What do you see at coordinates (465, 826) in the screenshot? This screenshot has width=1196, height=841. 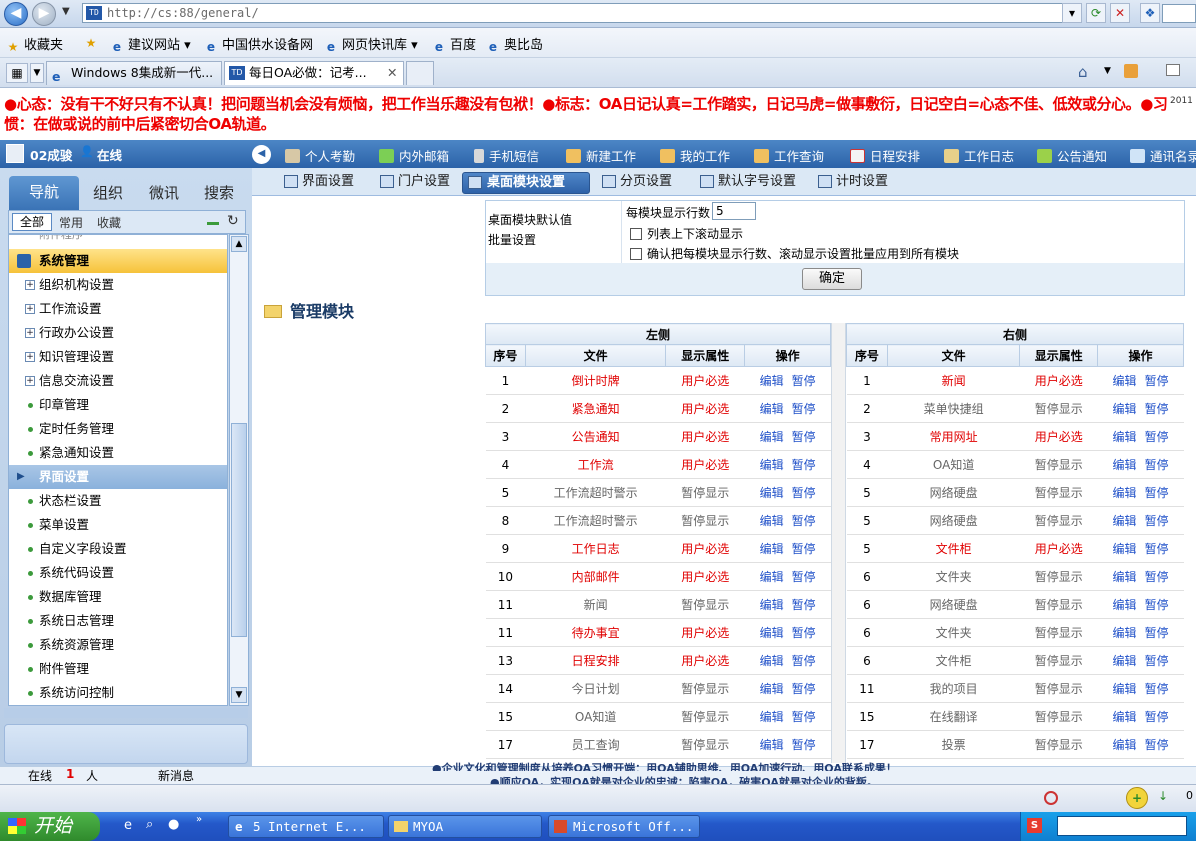 I see `taskbar-item-myoa: MYOA` at bounding box center [465, 826].